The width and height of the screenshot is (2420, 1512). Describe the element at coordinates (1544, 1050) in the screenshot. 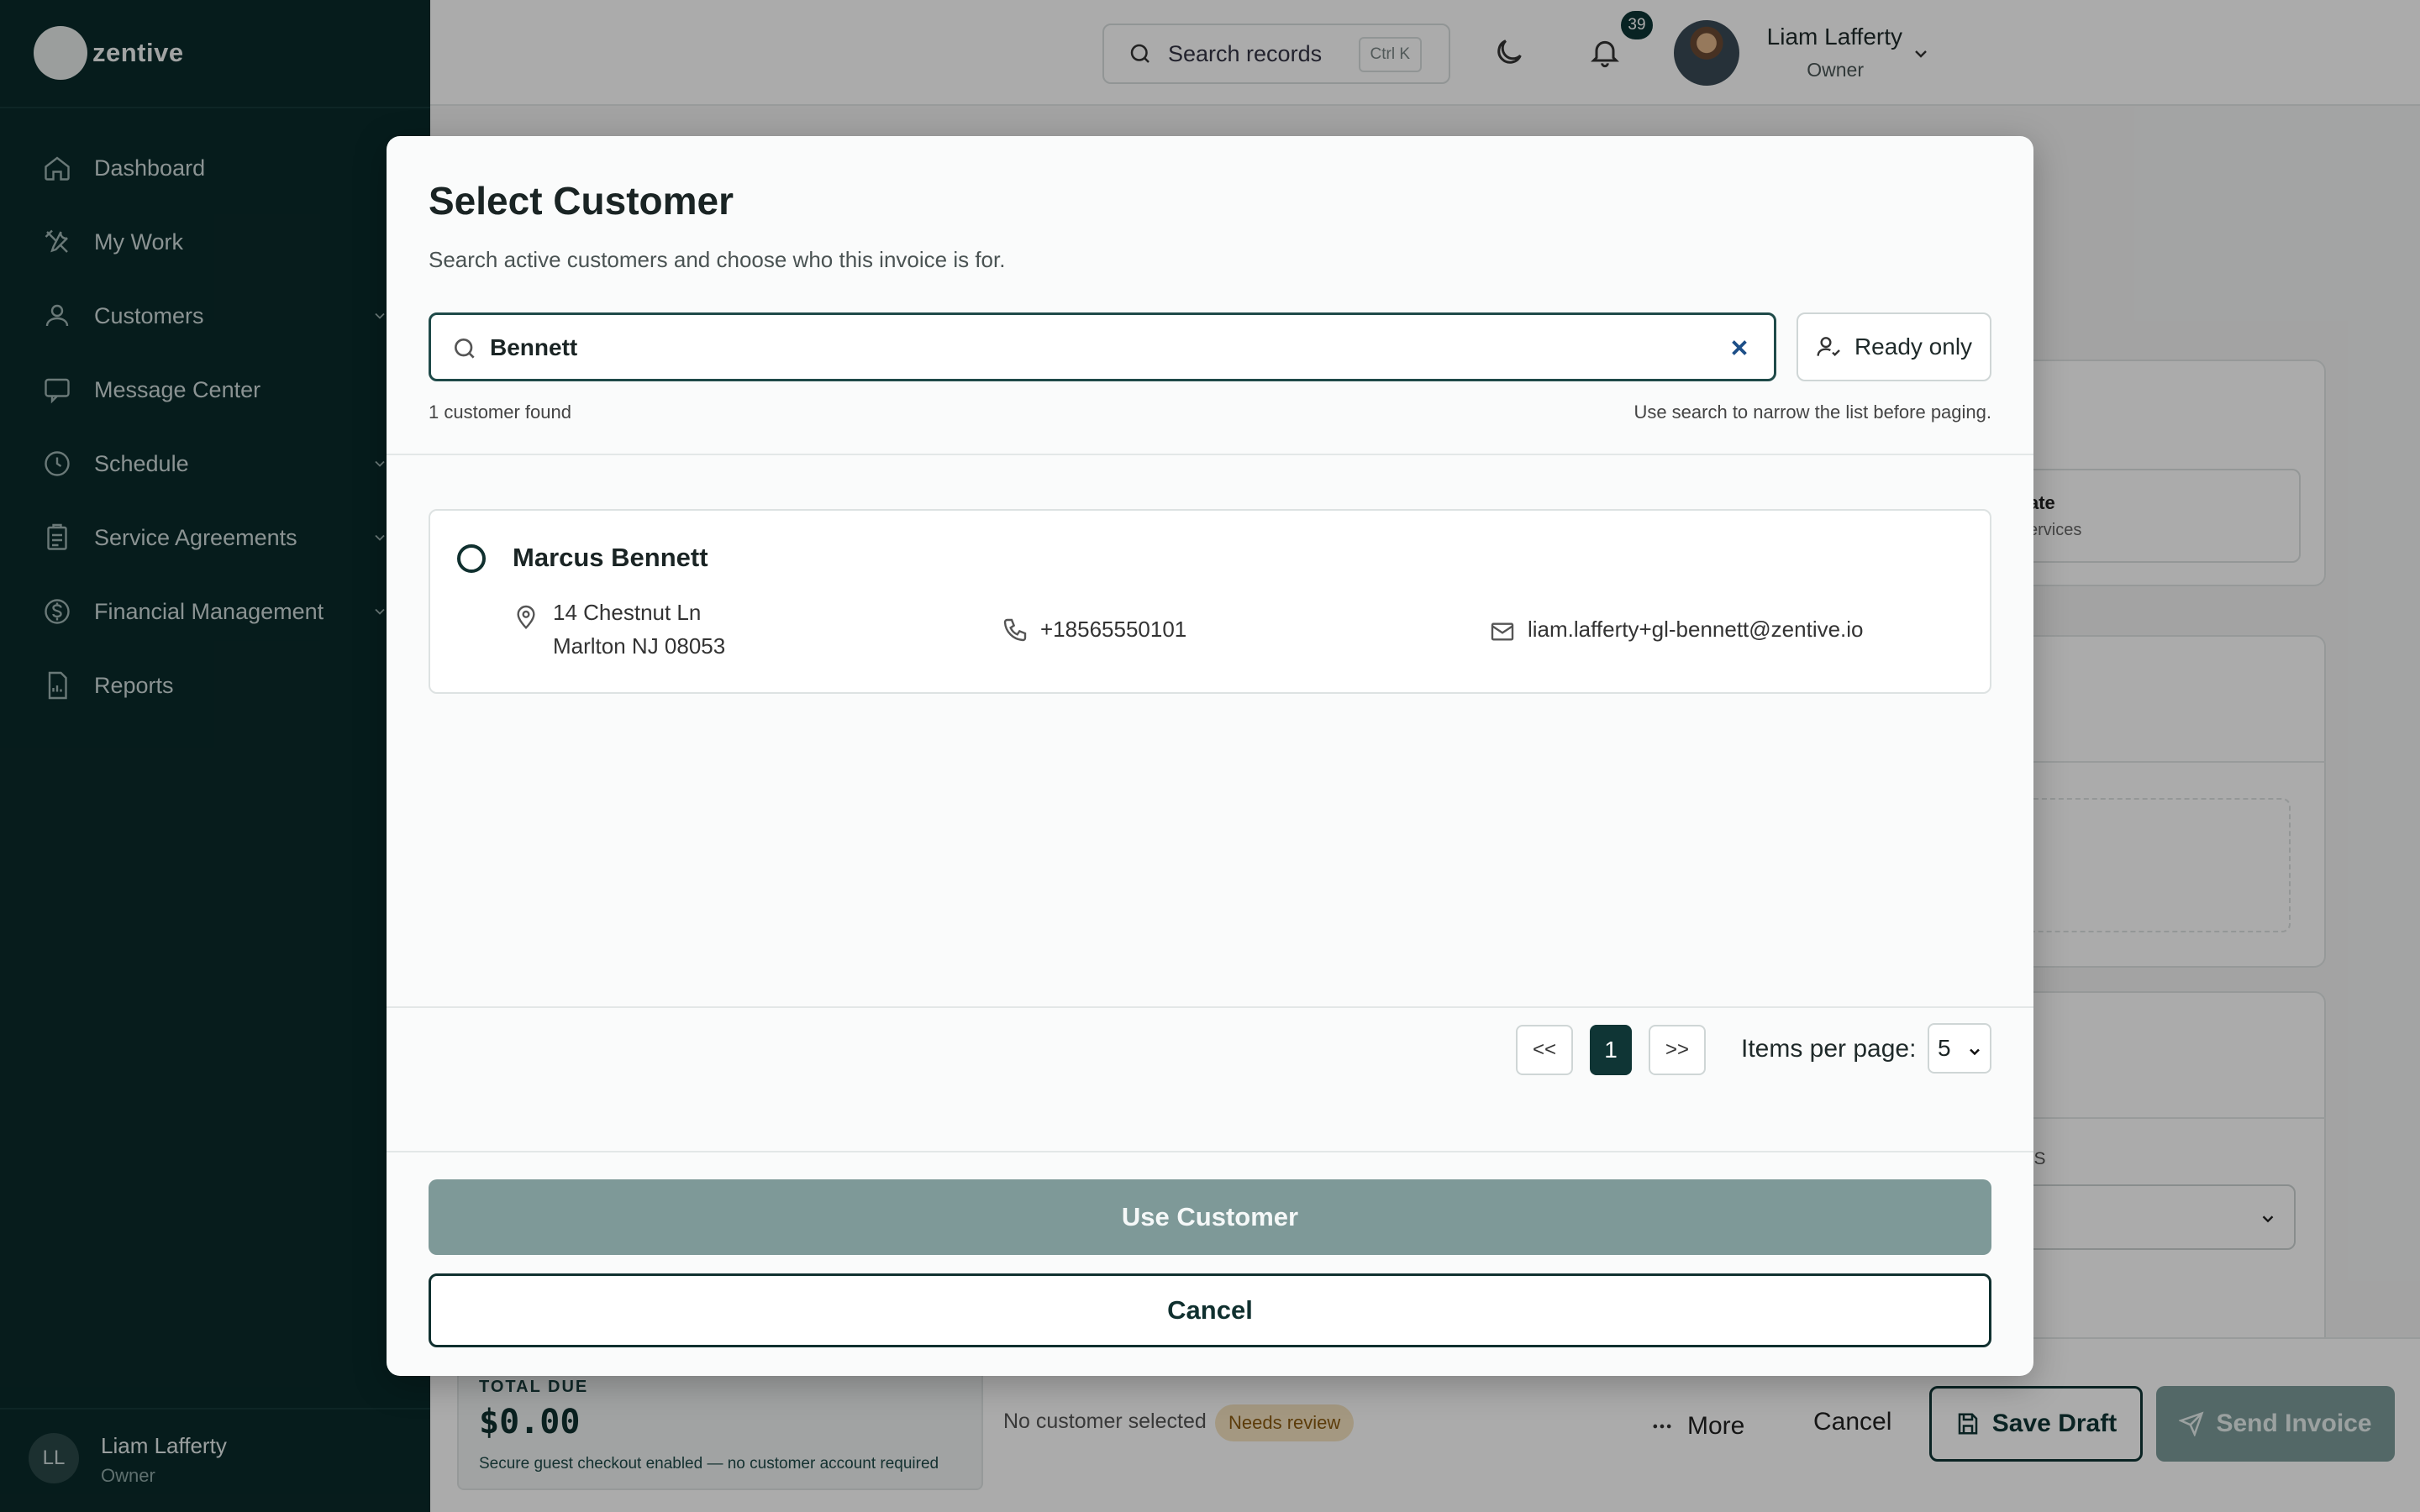

I see `prev-page-button: <<` at that location.